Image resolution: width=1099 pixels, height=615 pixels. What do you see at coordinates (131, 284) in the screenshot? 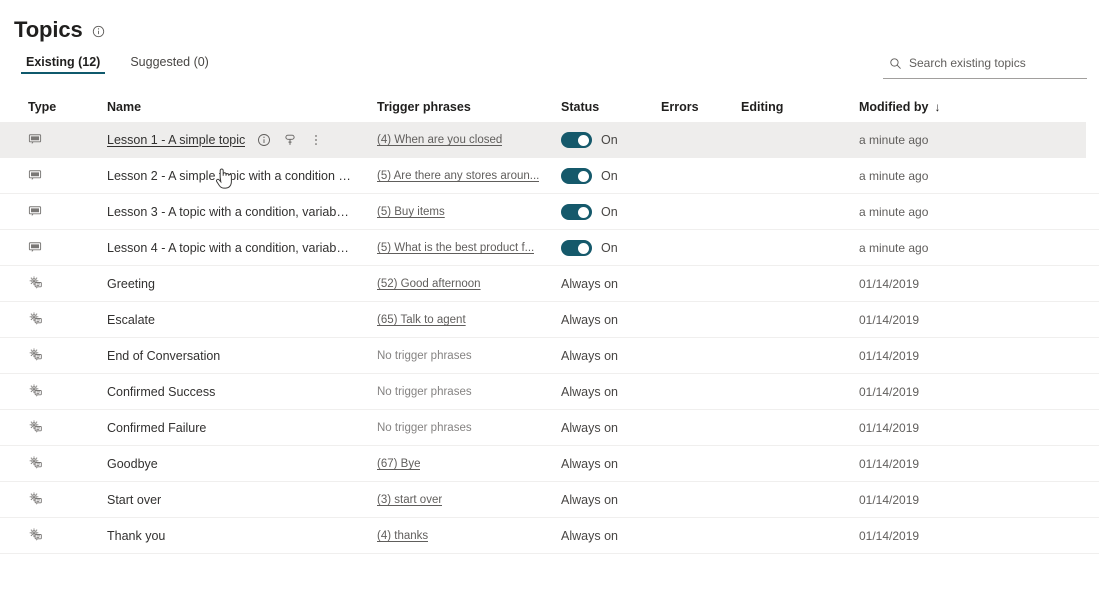
I see `topic-name-link: Greeting` at bounding box center [131, 284].